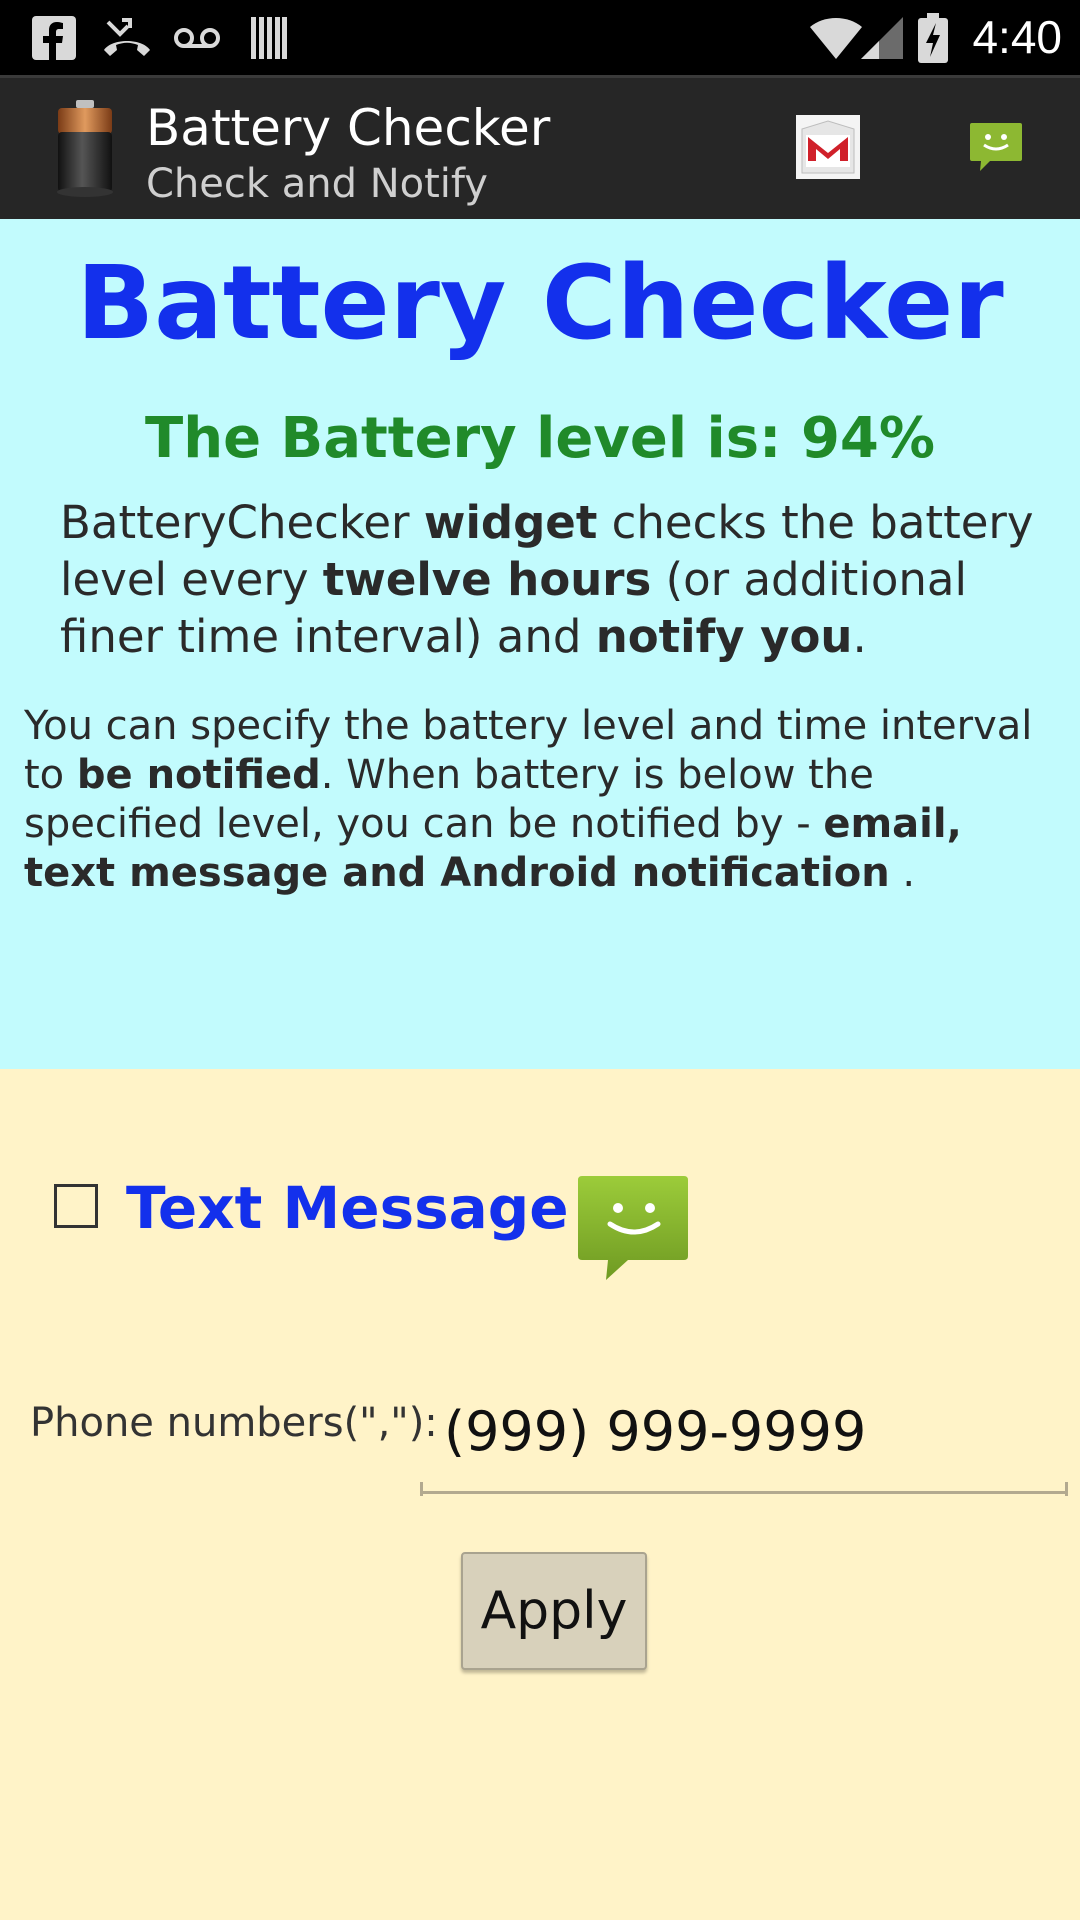 This screenshot has height=1920, width=1080. I want to click on phone-numbers-label: Phone numbers(","):, so click(234, 1423).